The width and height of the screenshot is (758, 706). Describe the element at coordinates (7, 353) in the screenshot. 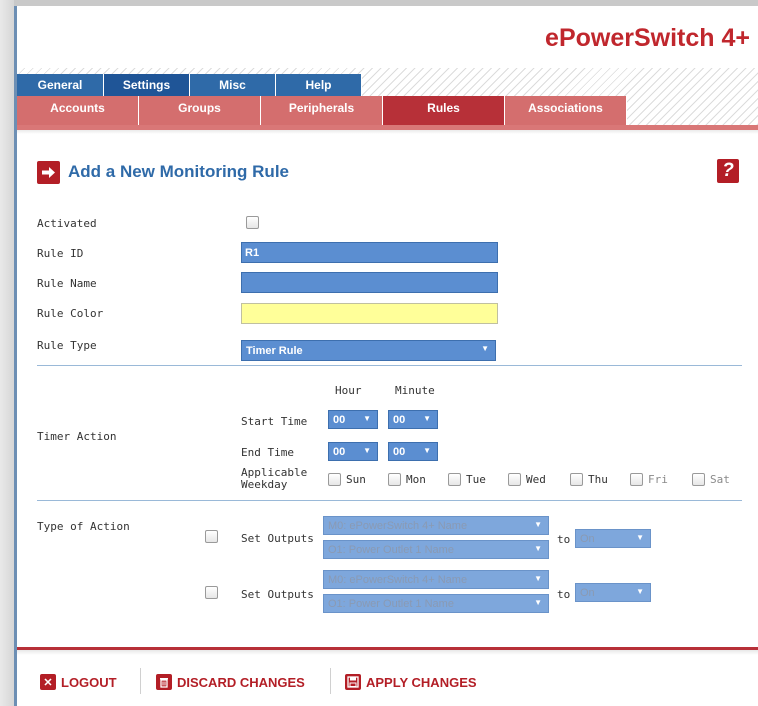

I see `window-frame-left` at that location.